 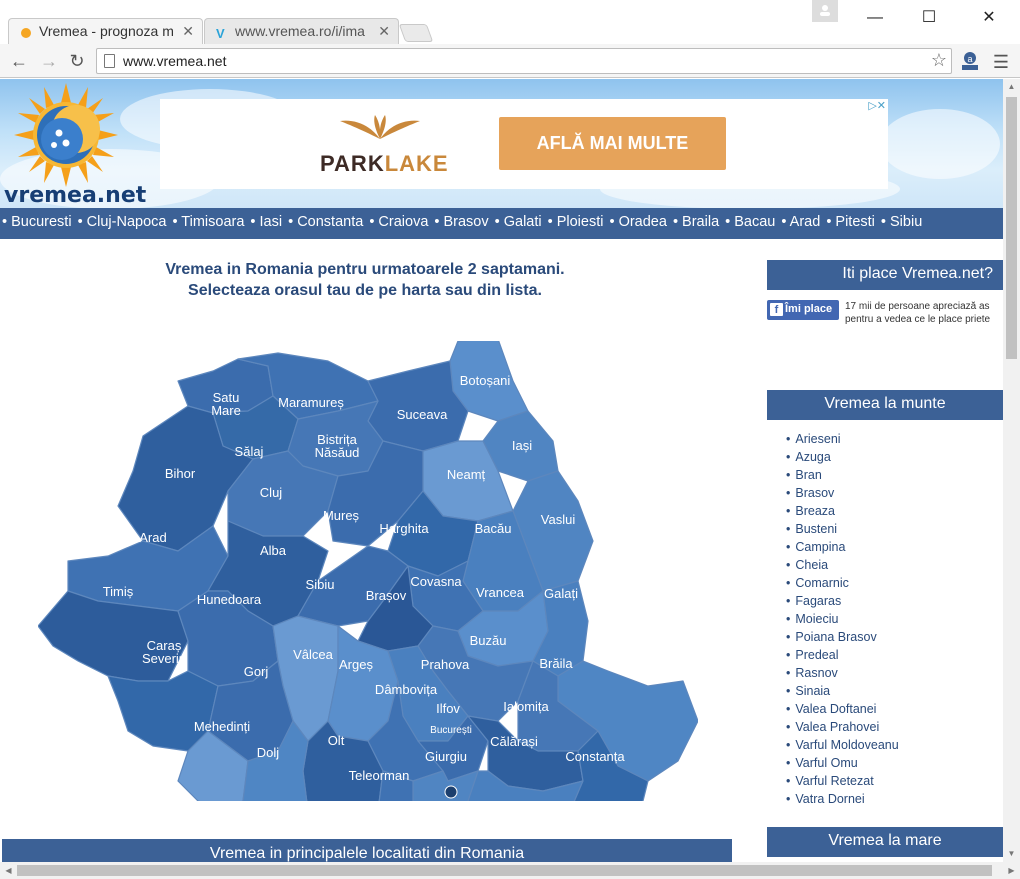 What do you see at coordinates (842, 709) in the screenshot?
I see `mountain-link: Valea Doftanei` at bounding box center [842, 709].